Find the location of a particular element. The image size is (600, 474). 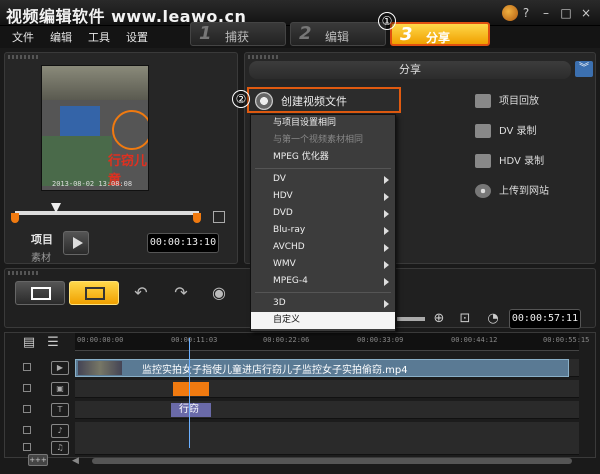

upload-web-button: 上传到网站 is located at coordinates (511, 192).